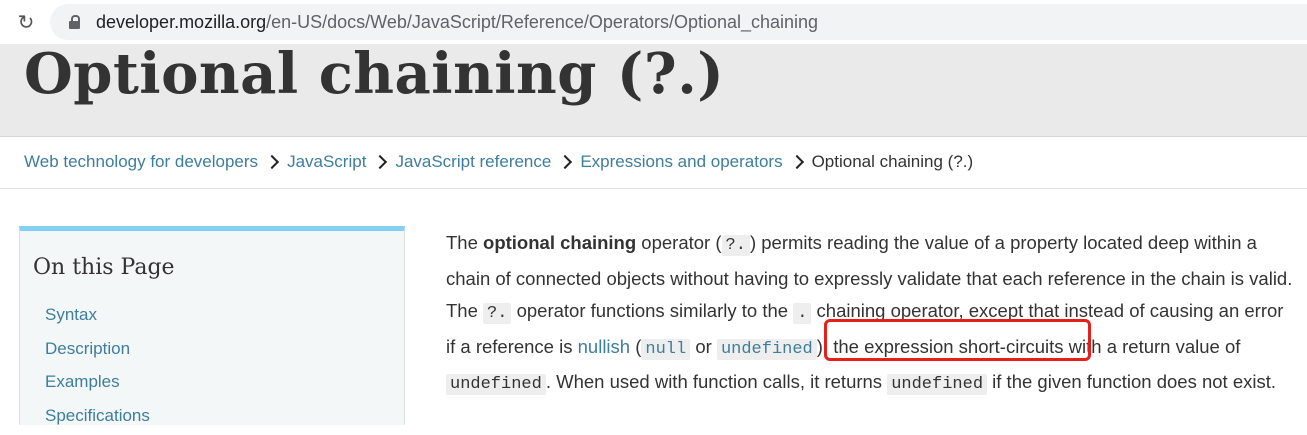 The height and width of the screenshot is (435, 1307). I want to click on text: operator (, so click(678, 242).